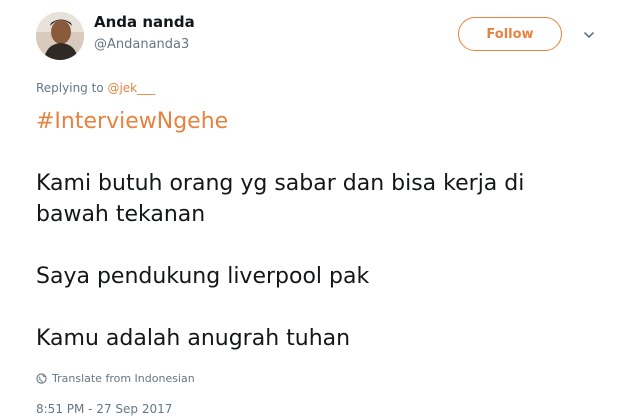  I want to click on chevron-down-icon, so click(589, 34).